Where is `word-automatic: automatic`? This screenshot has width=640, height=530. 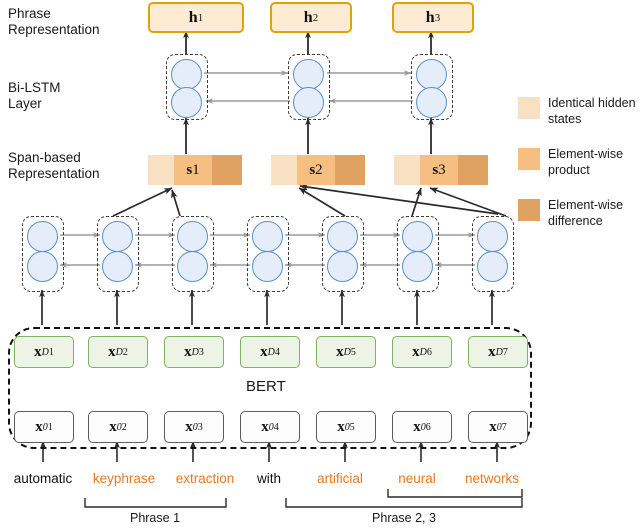 word-automatic: automatic is located at coordinates (43, 478).